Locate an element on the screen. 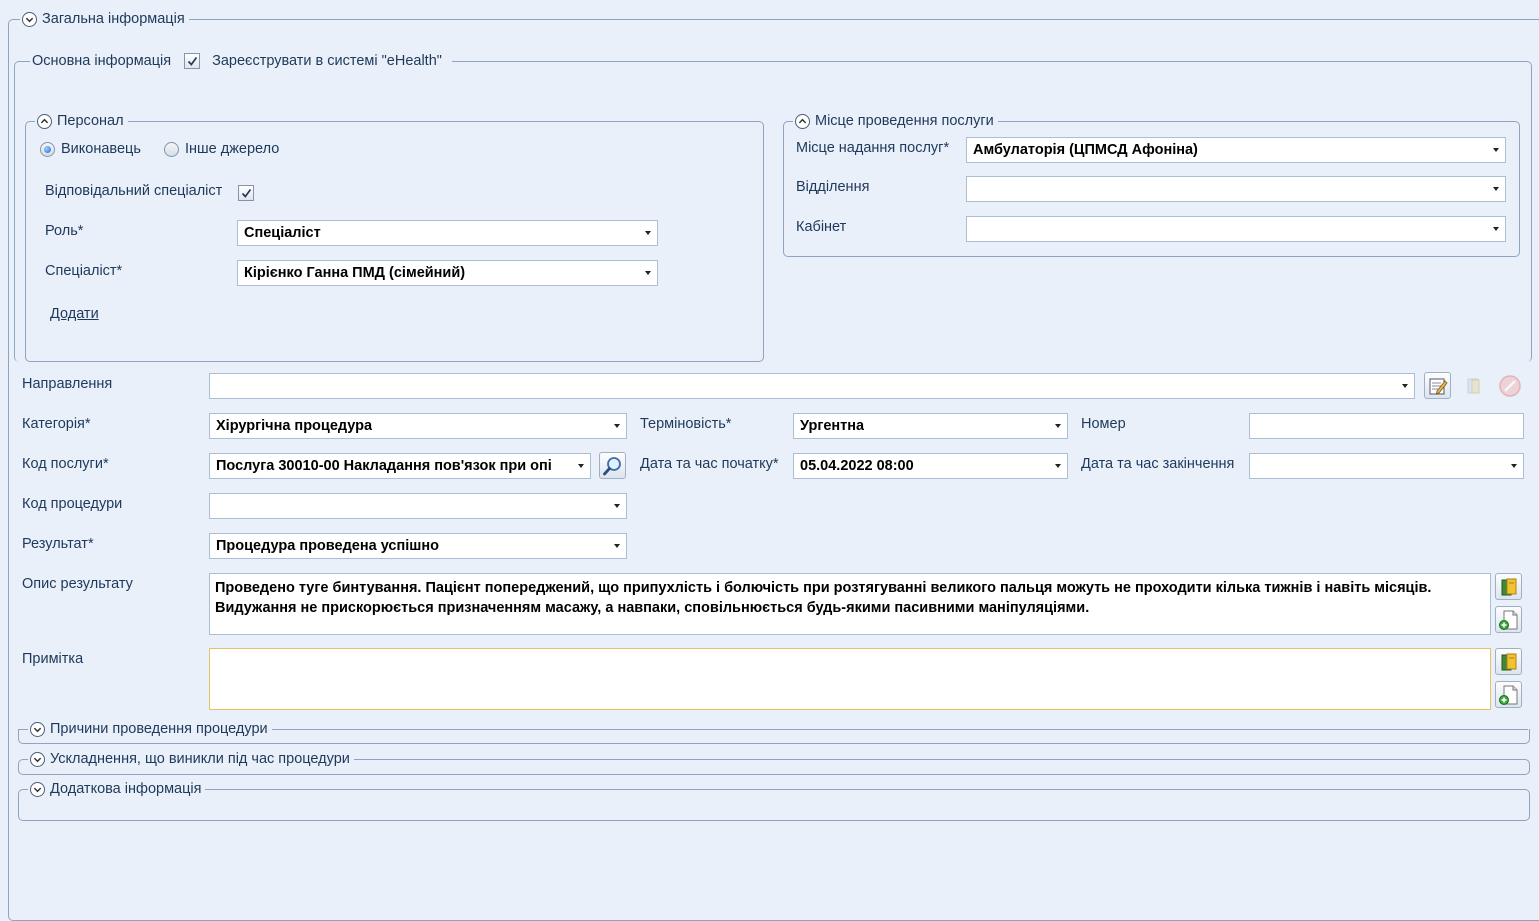 The height and width of the screenshot is (921, 1539). end-datetime-label: Дата та час закінчення is located at coordinates (1158, 464).